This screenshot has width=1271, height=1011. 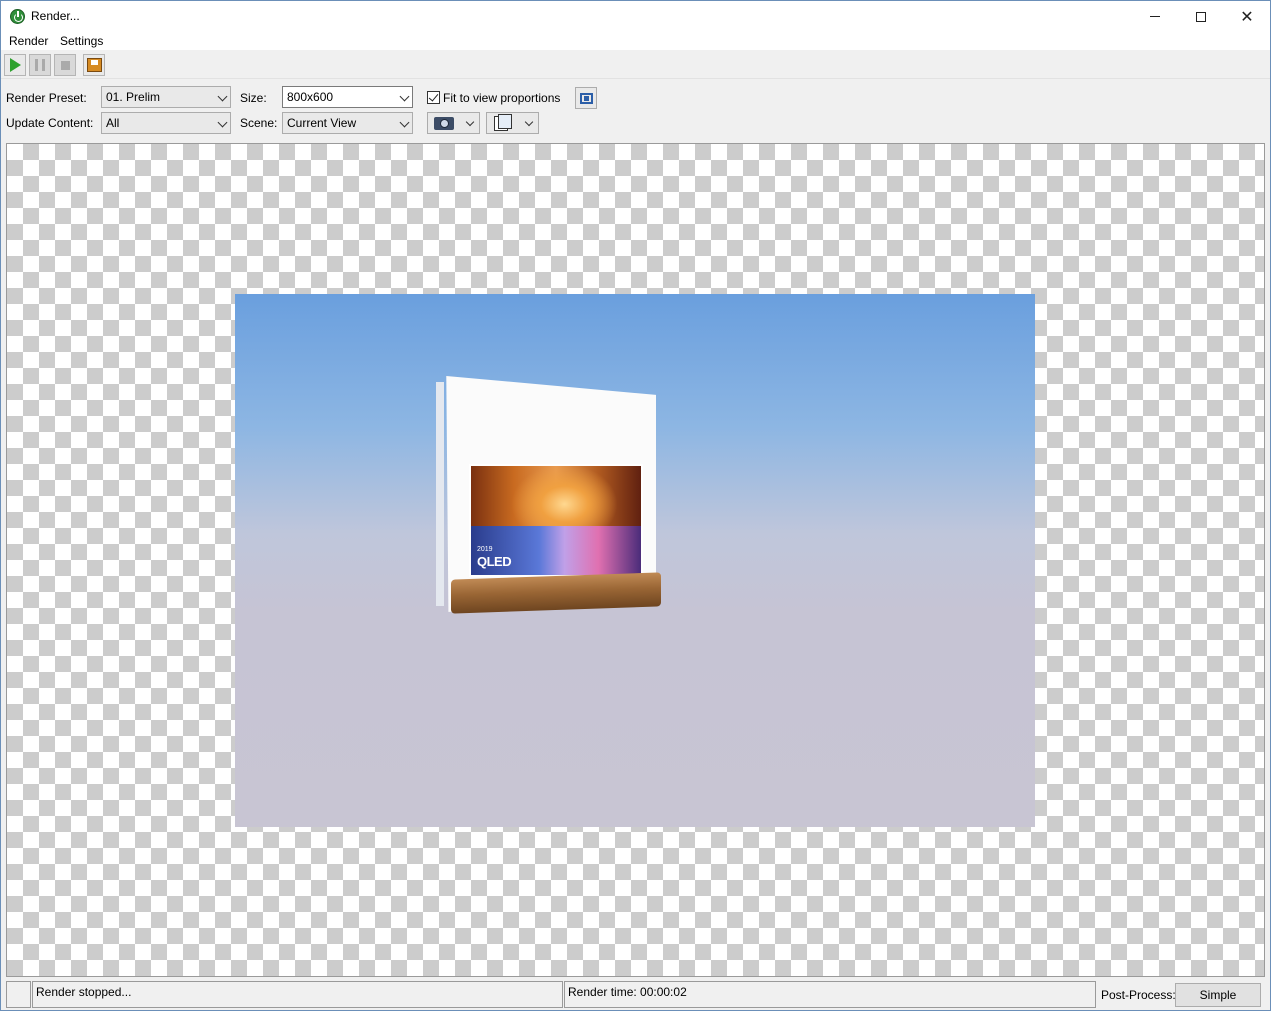 I want to click on save-image-icon, so click(x=94, y=65).